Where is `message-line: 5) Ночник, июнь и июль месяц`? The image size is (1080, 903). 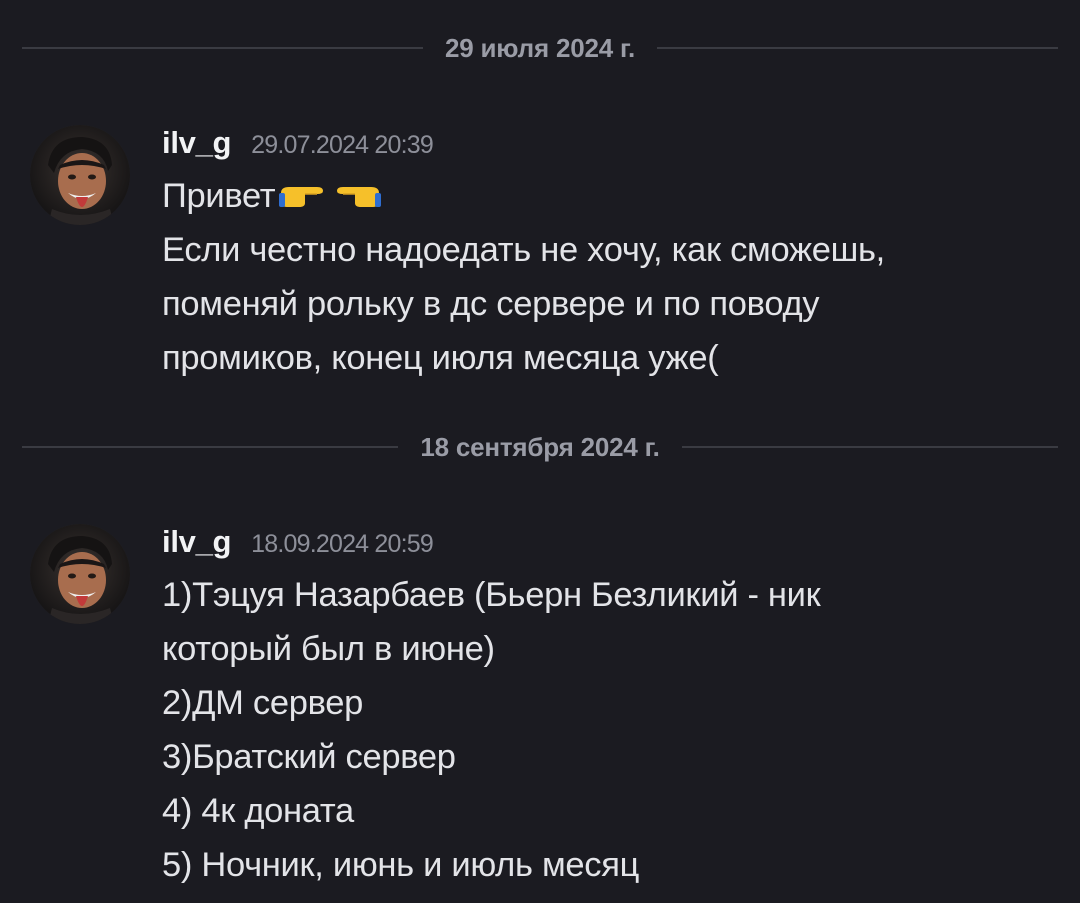
message-line: 5) Ночник, июнь и июль месяц is located at coordinates (401, 865).